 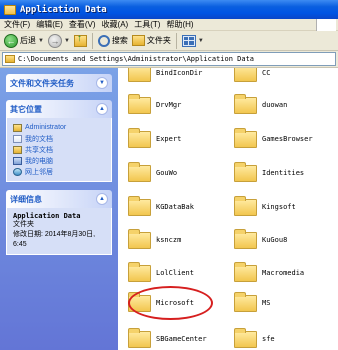 I want to click on menu-help: 帮助(H), so click(x=179, y=24).